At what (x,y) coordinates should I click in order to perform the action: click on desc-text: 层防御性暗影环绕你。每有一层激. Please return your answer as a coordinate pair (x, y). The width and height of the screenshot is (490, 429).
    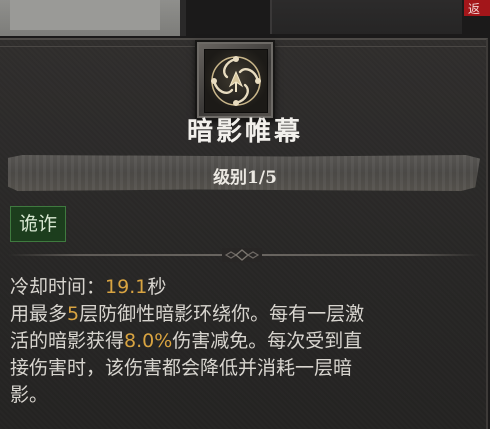
    Looking at the image, I should click on (222, 314).